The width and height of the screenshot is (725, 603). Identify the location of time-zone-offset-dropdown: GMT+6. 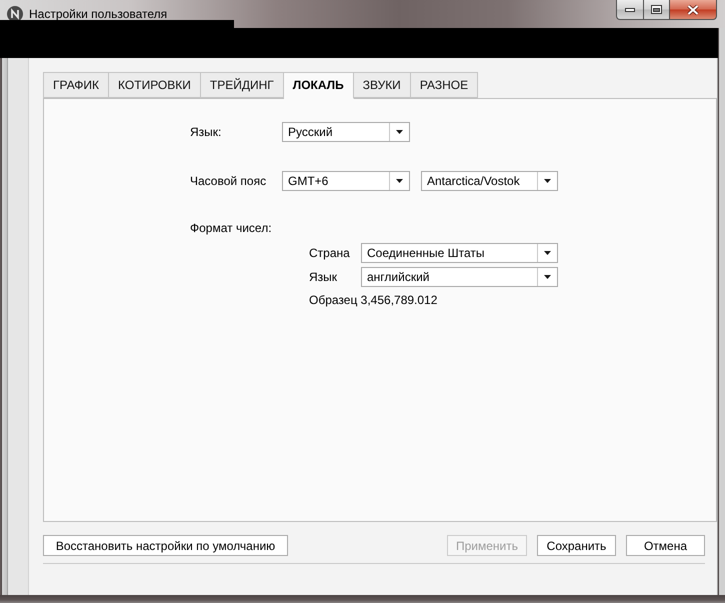
(346, 181).